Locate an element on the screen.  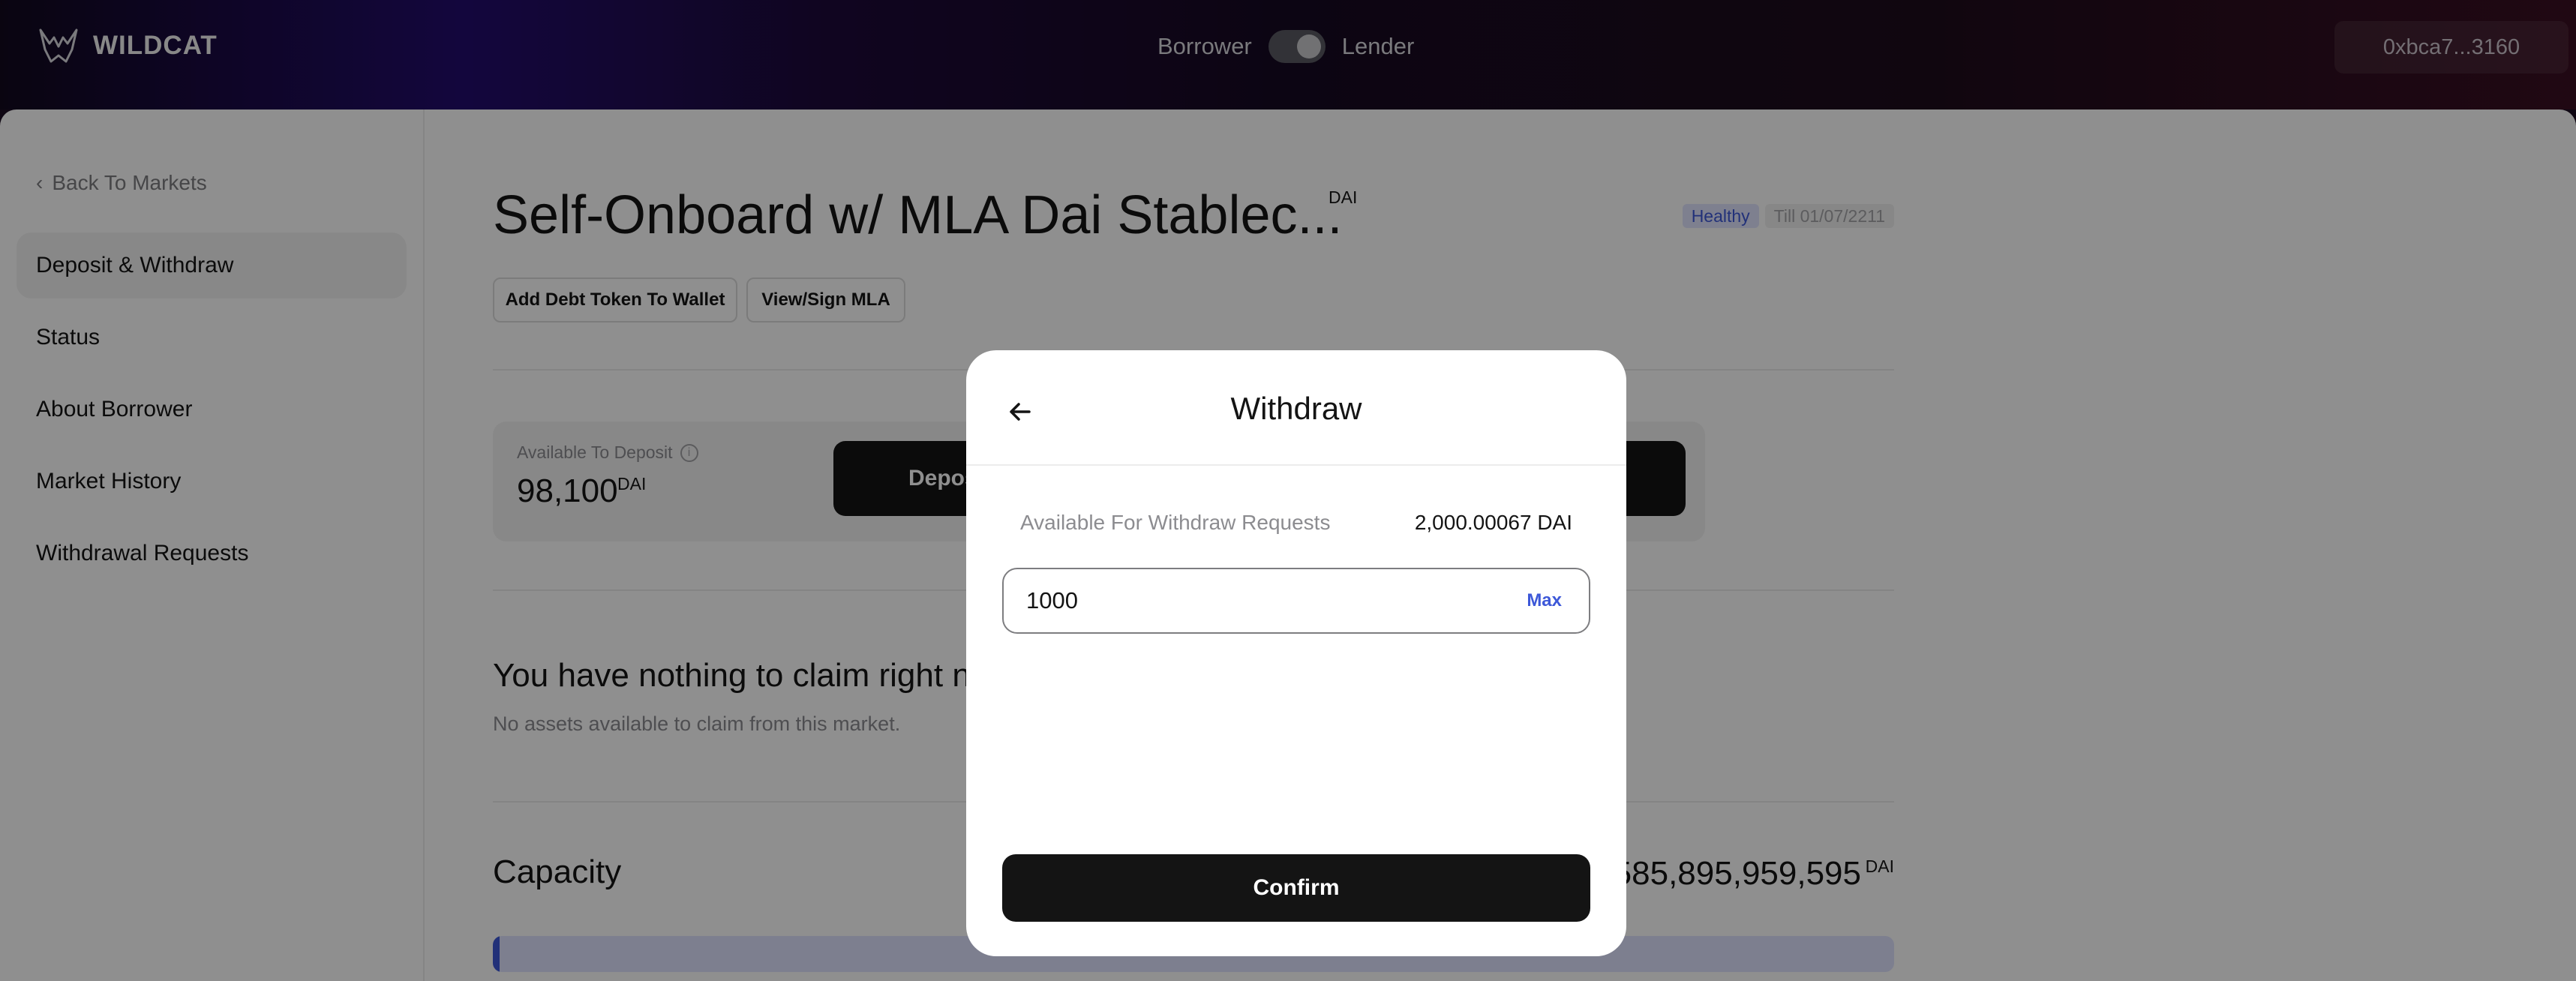
modal-title: Withdraw is located at coordinates (1296, 408).